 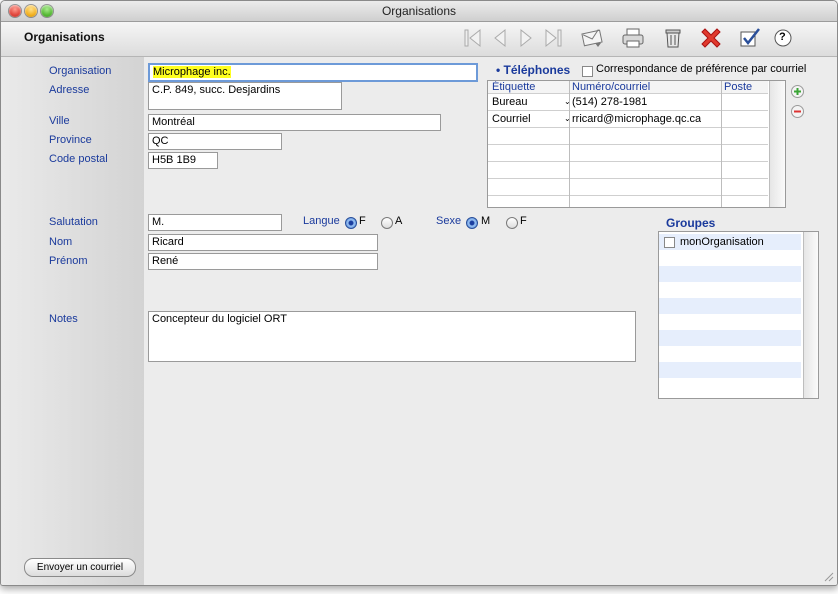 What do you see at coordinates (73, 222) in the screenshot?
I see `salutation-label: Salutation` at bounding box center [73, 222].